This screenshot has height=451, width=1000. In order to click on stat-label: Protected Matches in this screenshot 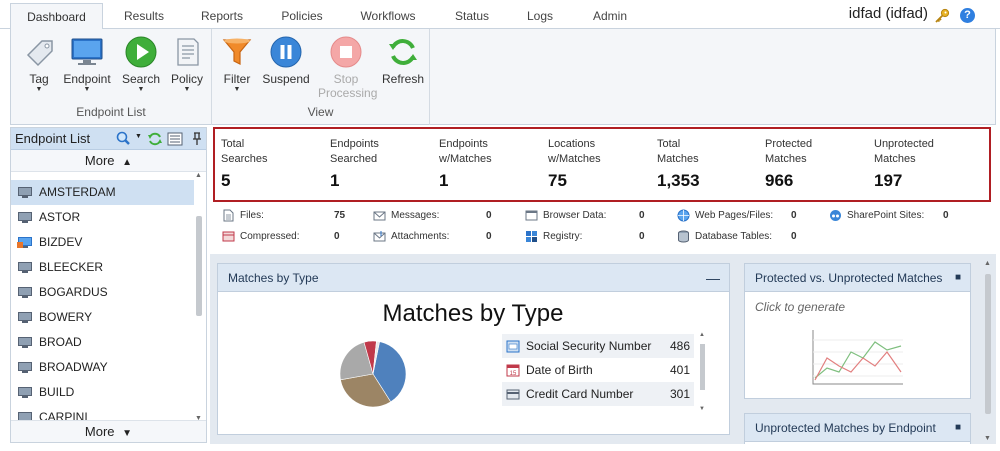, I will do `click(789, 151)`.